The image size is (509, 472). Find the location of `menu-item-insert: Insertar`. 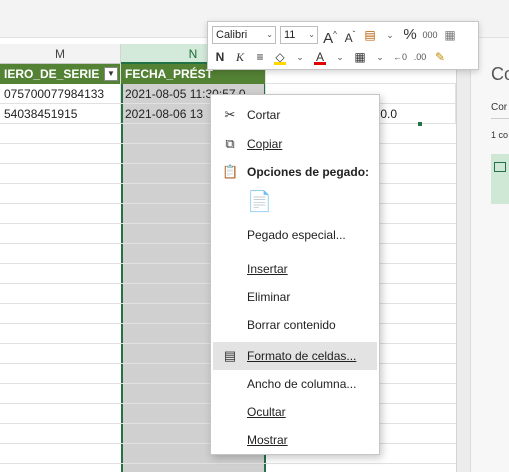

menu-item-insert: Insertar is located at coordinates (295, 269).